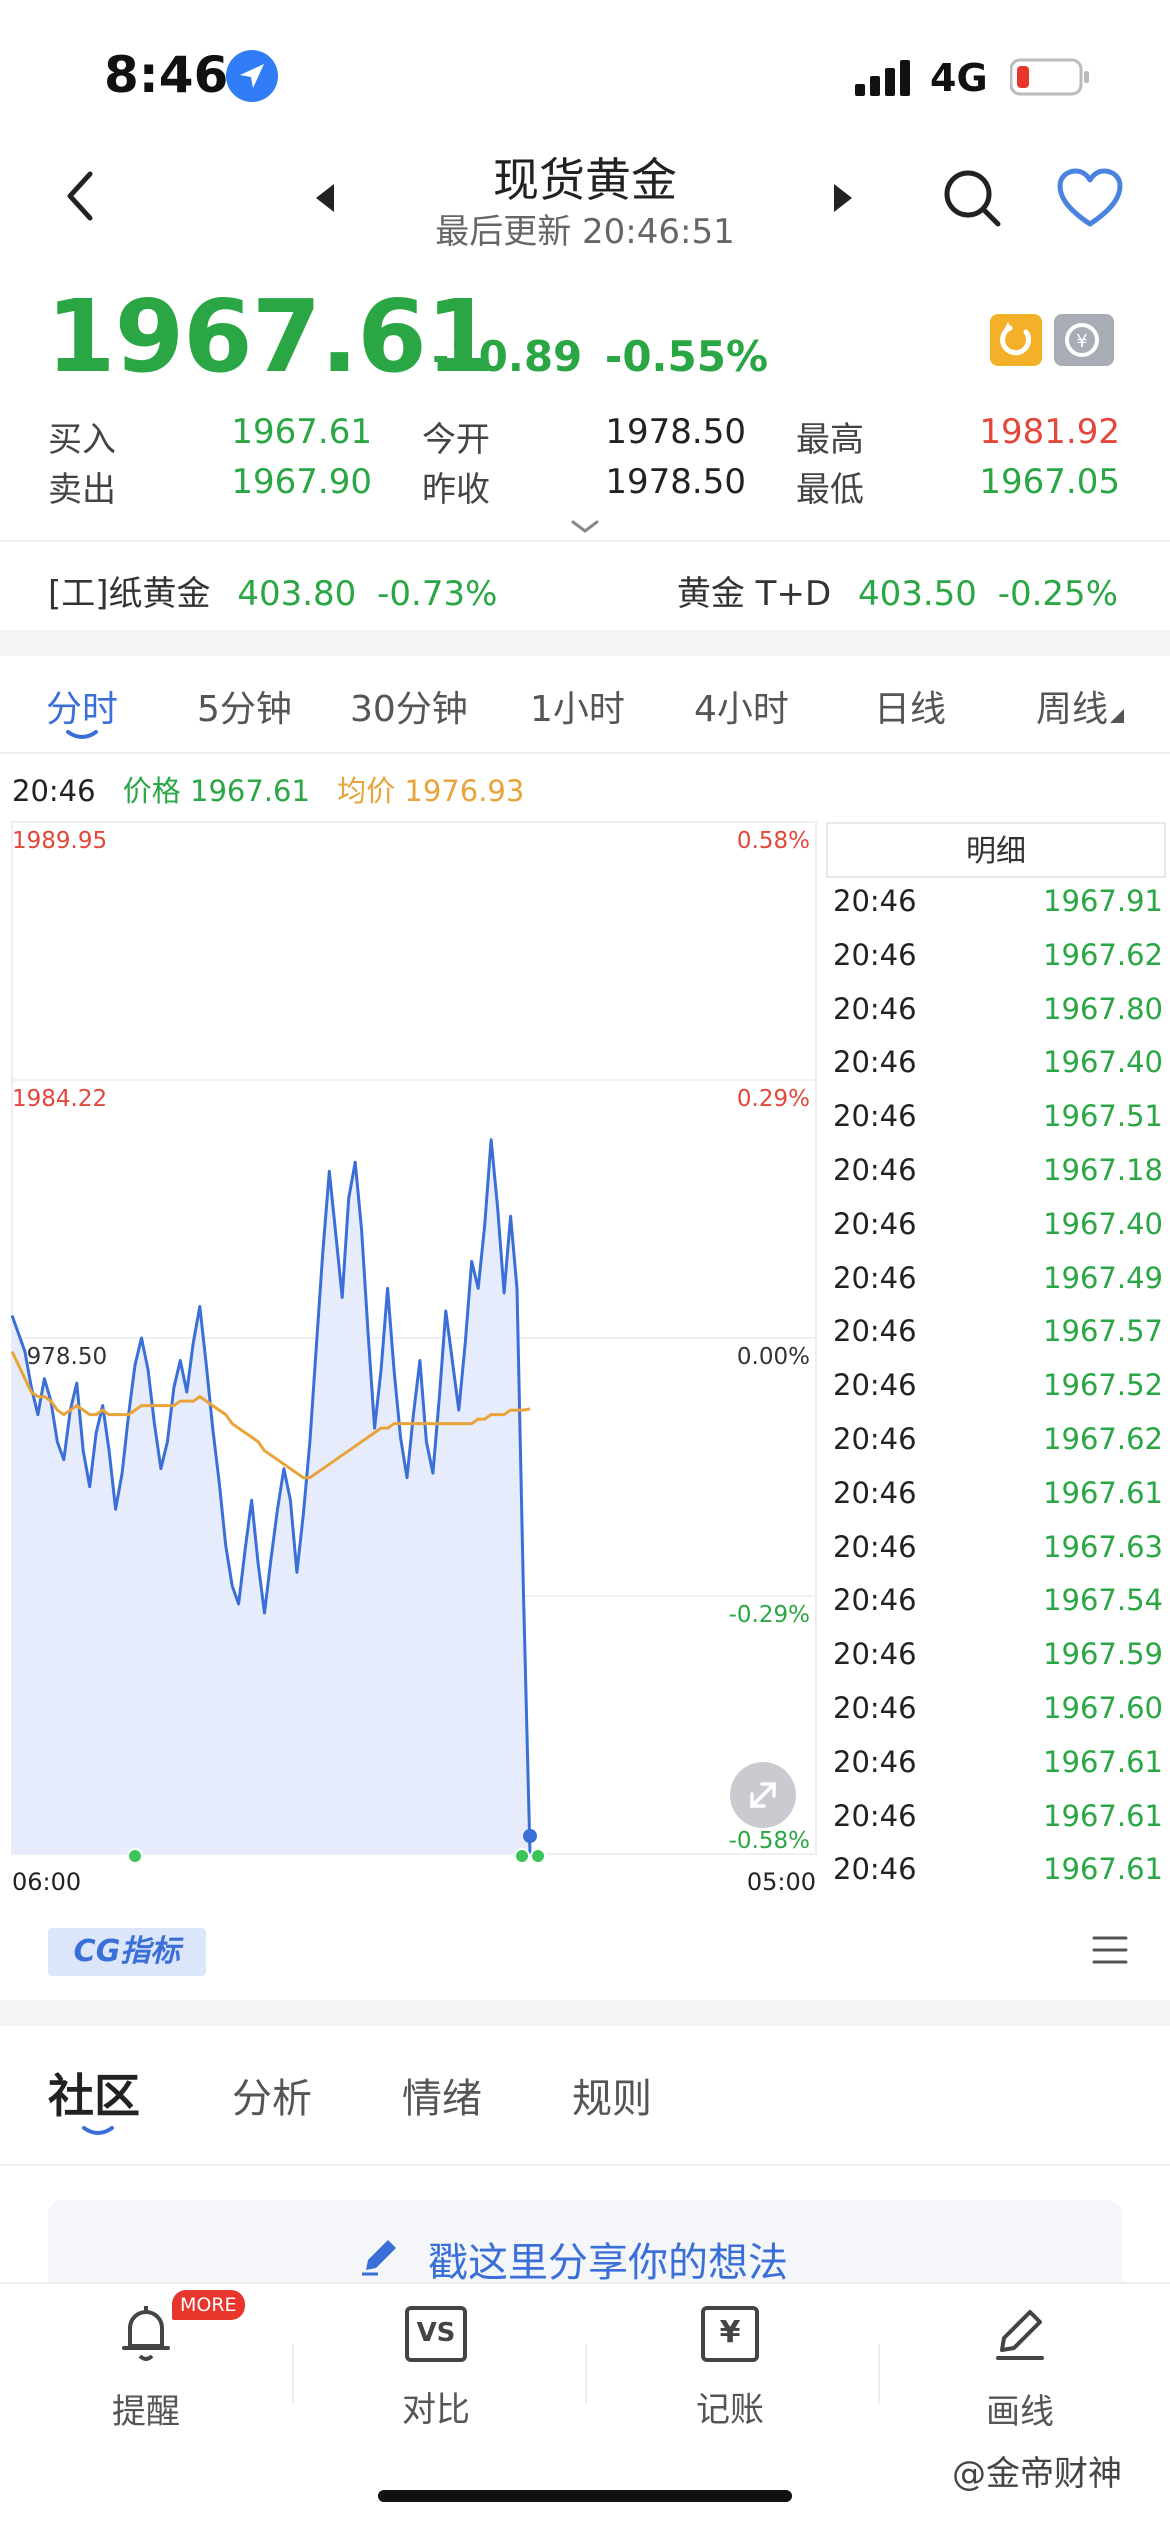 The width and height of the screenshot is (1170, 2532). What do you see at coordinates (612, 2095) in the screenshot?
I see `tab-rules: 规则` at bounding box center [612, 2095].